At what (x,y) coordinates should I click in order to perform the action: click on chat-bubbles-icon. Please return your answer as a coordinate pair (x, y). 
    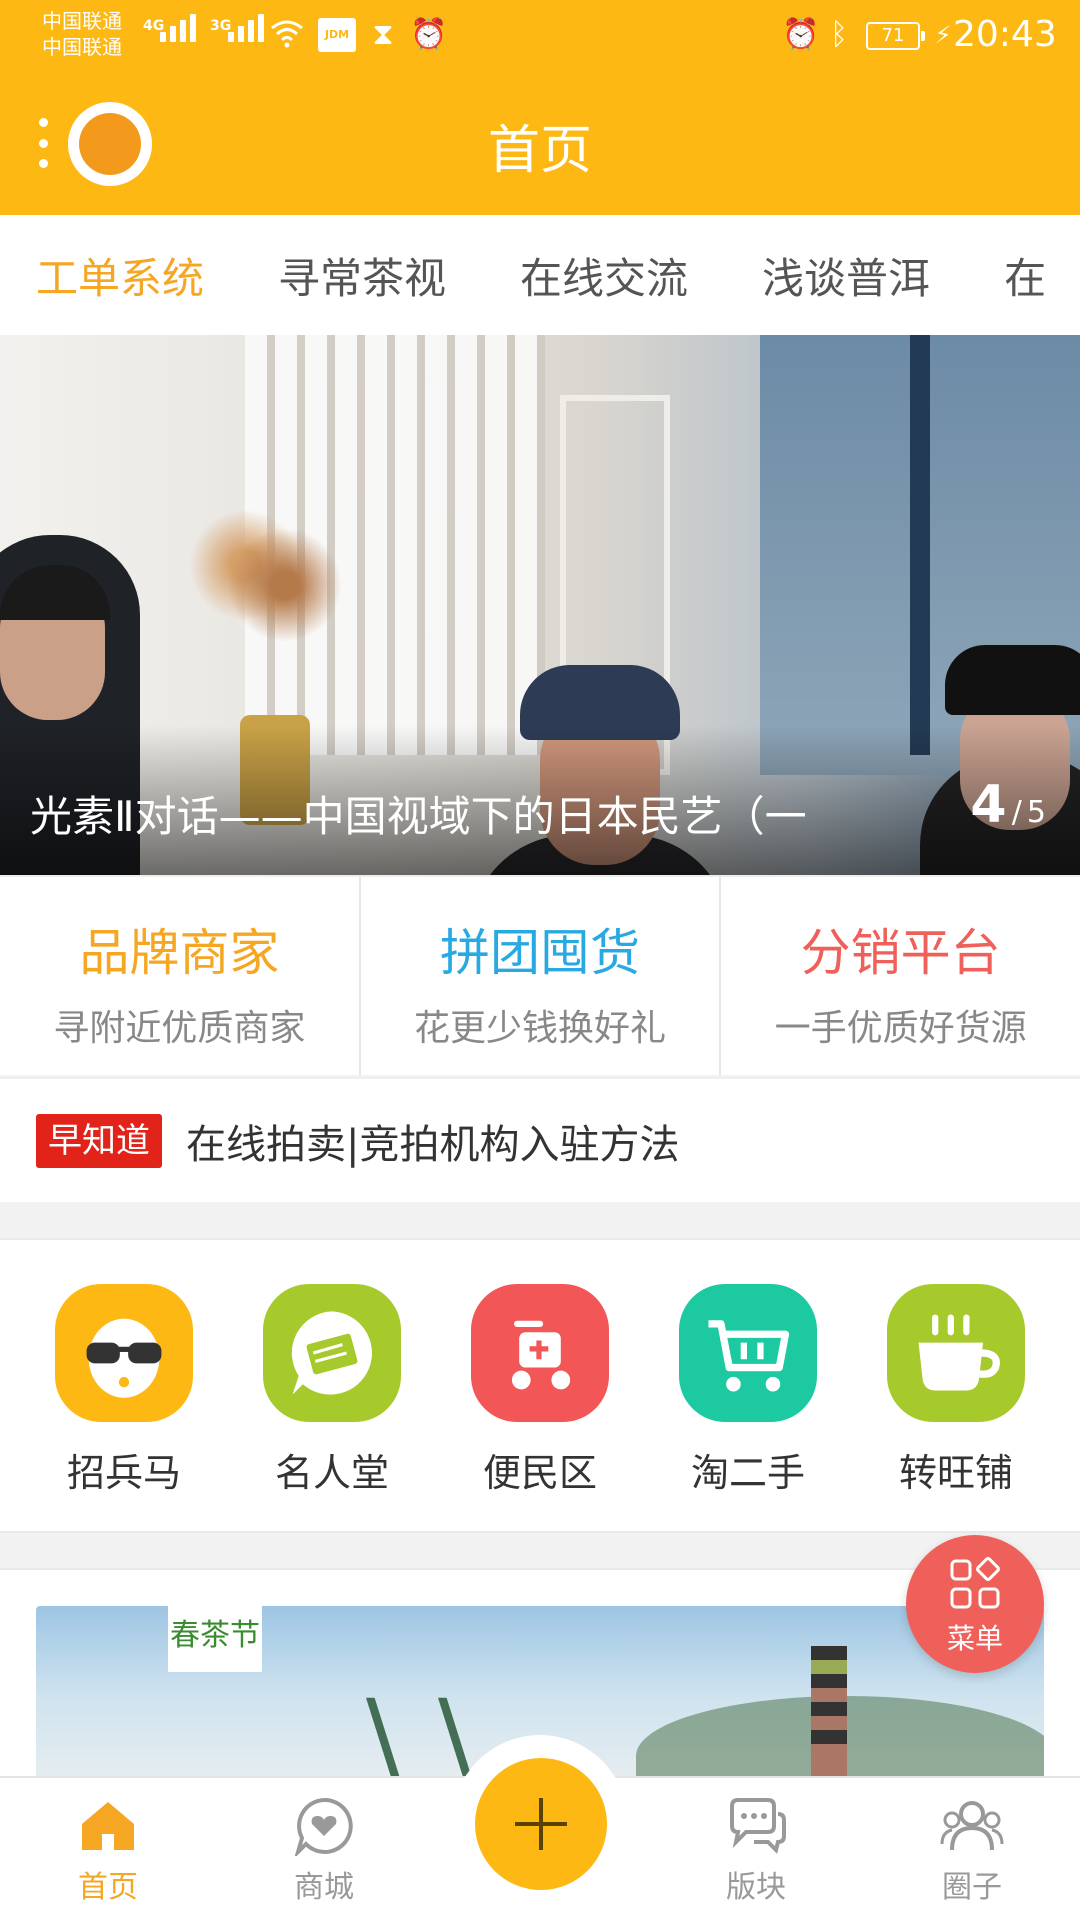
    Looking at the image, I should click on (758, 1826).